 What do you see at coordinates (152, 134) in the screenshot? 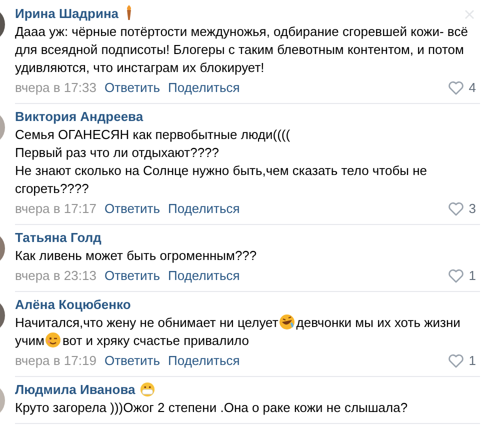
I see `comment-text: Семья ОГАНЕСЯН как первобытные люди((((` at bounding box center [152, 134].